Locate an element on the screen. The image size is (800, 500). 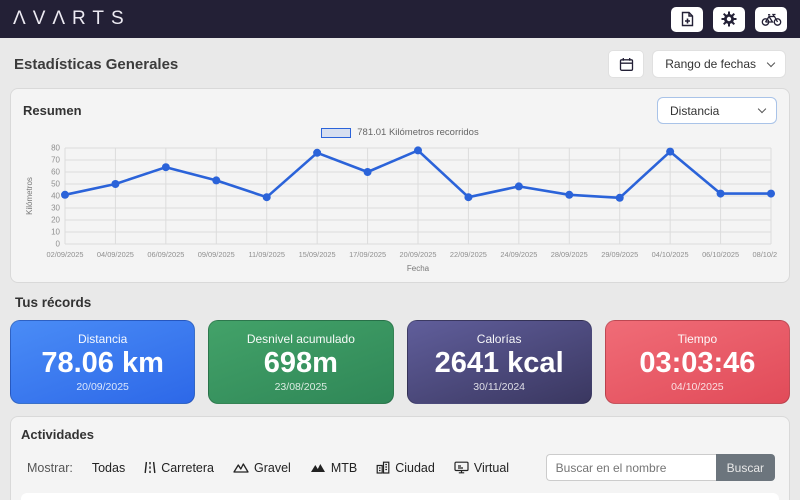
legend-label: 781.01 Kilómetros recorridos is located at coordinates (418, 132).